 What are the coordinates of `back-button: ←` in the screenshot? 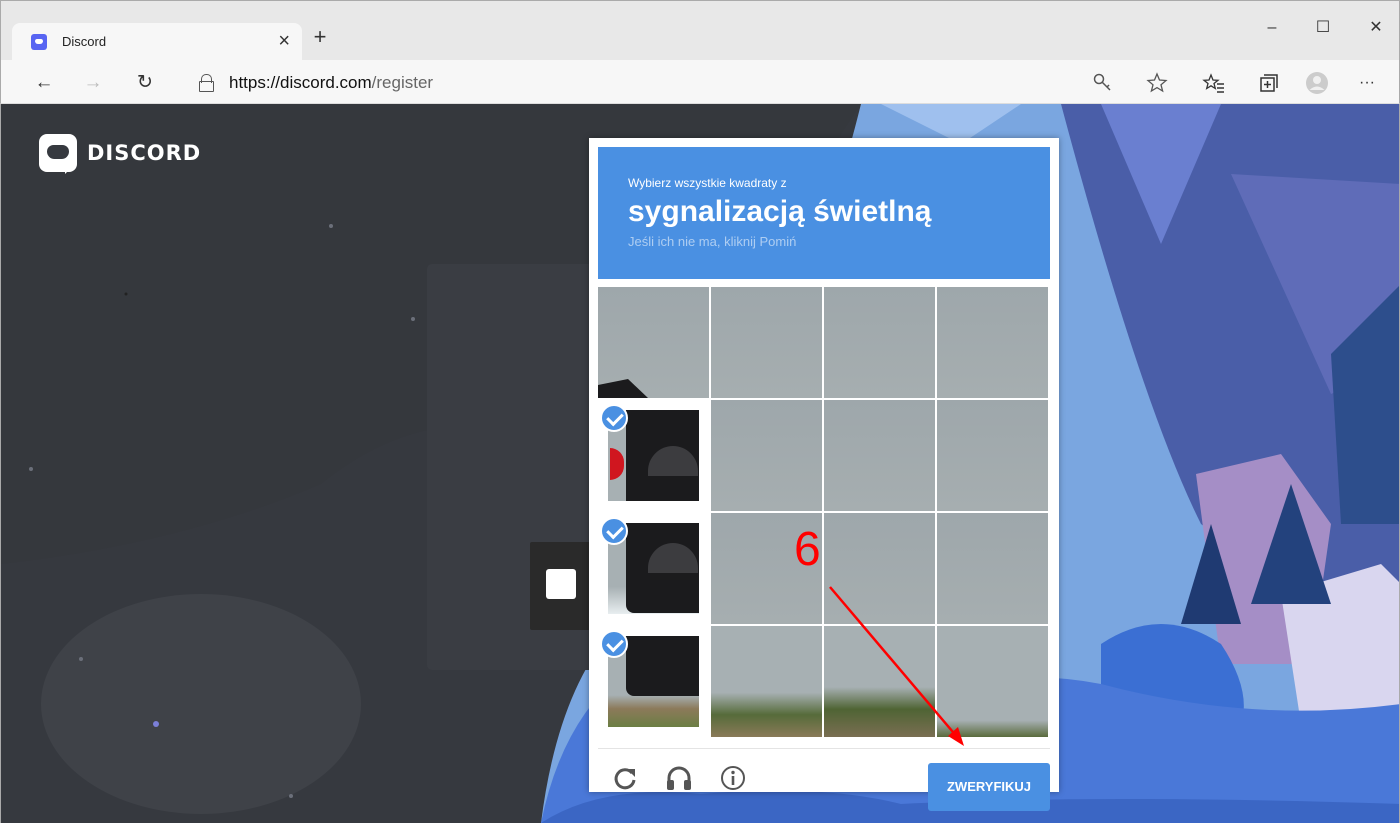 It's located at (44, 83).